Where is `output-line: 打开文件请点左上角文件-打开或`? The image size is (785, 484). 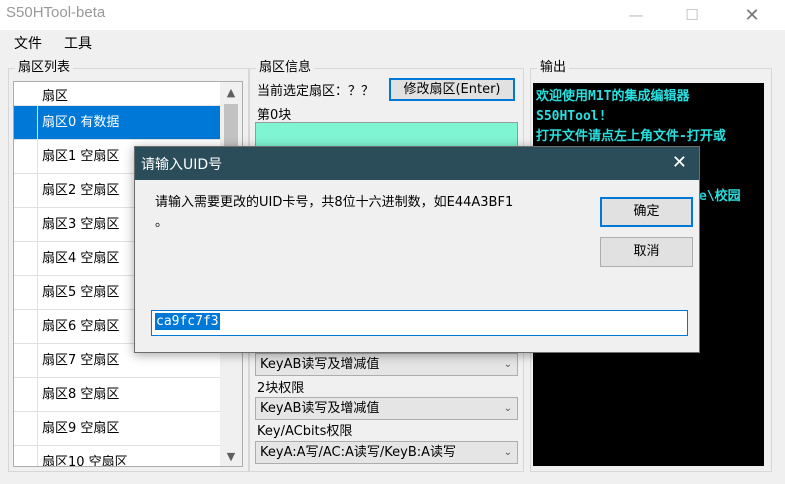
output-line: 打开文件请点左上角文件-打开或 is located at coordinates (631, 136).